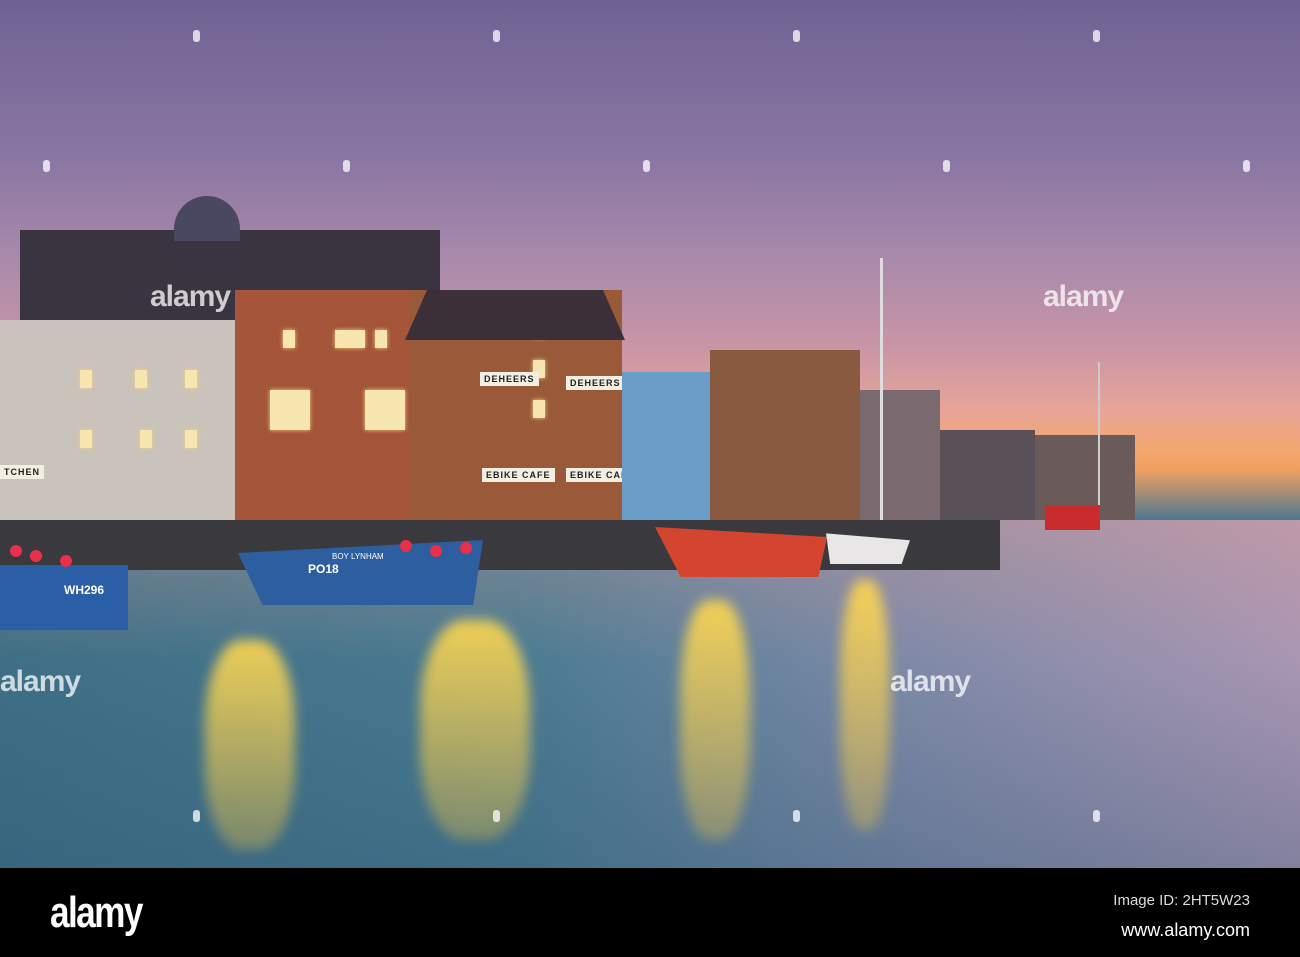 This screenshot has height=957, width=1300. Describe the element at coordinates (84, 590) in the screenshot. I see `boat-number: WH296` at that location.